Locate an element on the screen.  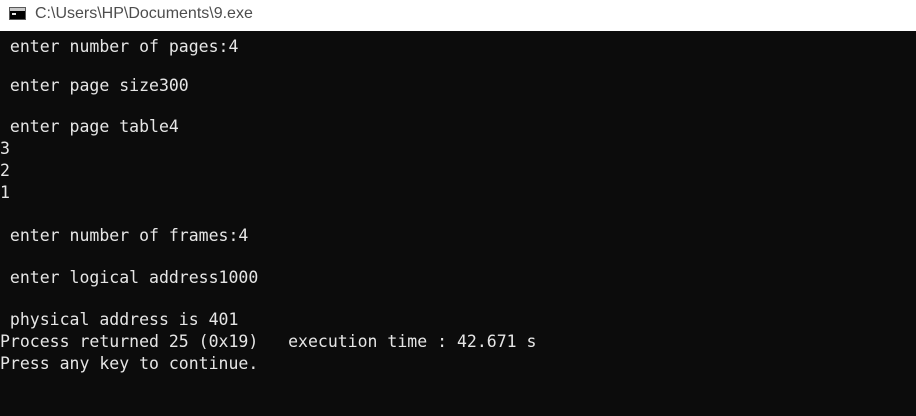
console-line: Press any key to continue. is located at coordinates (129, 363).